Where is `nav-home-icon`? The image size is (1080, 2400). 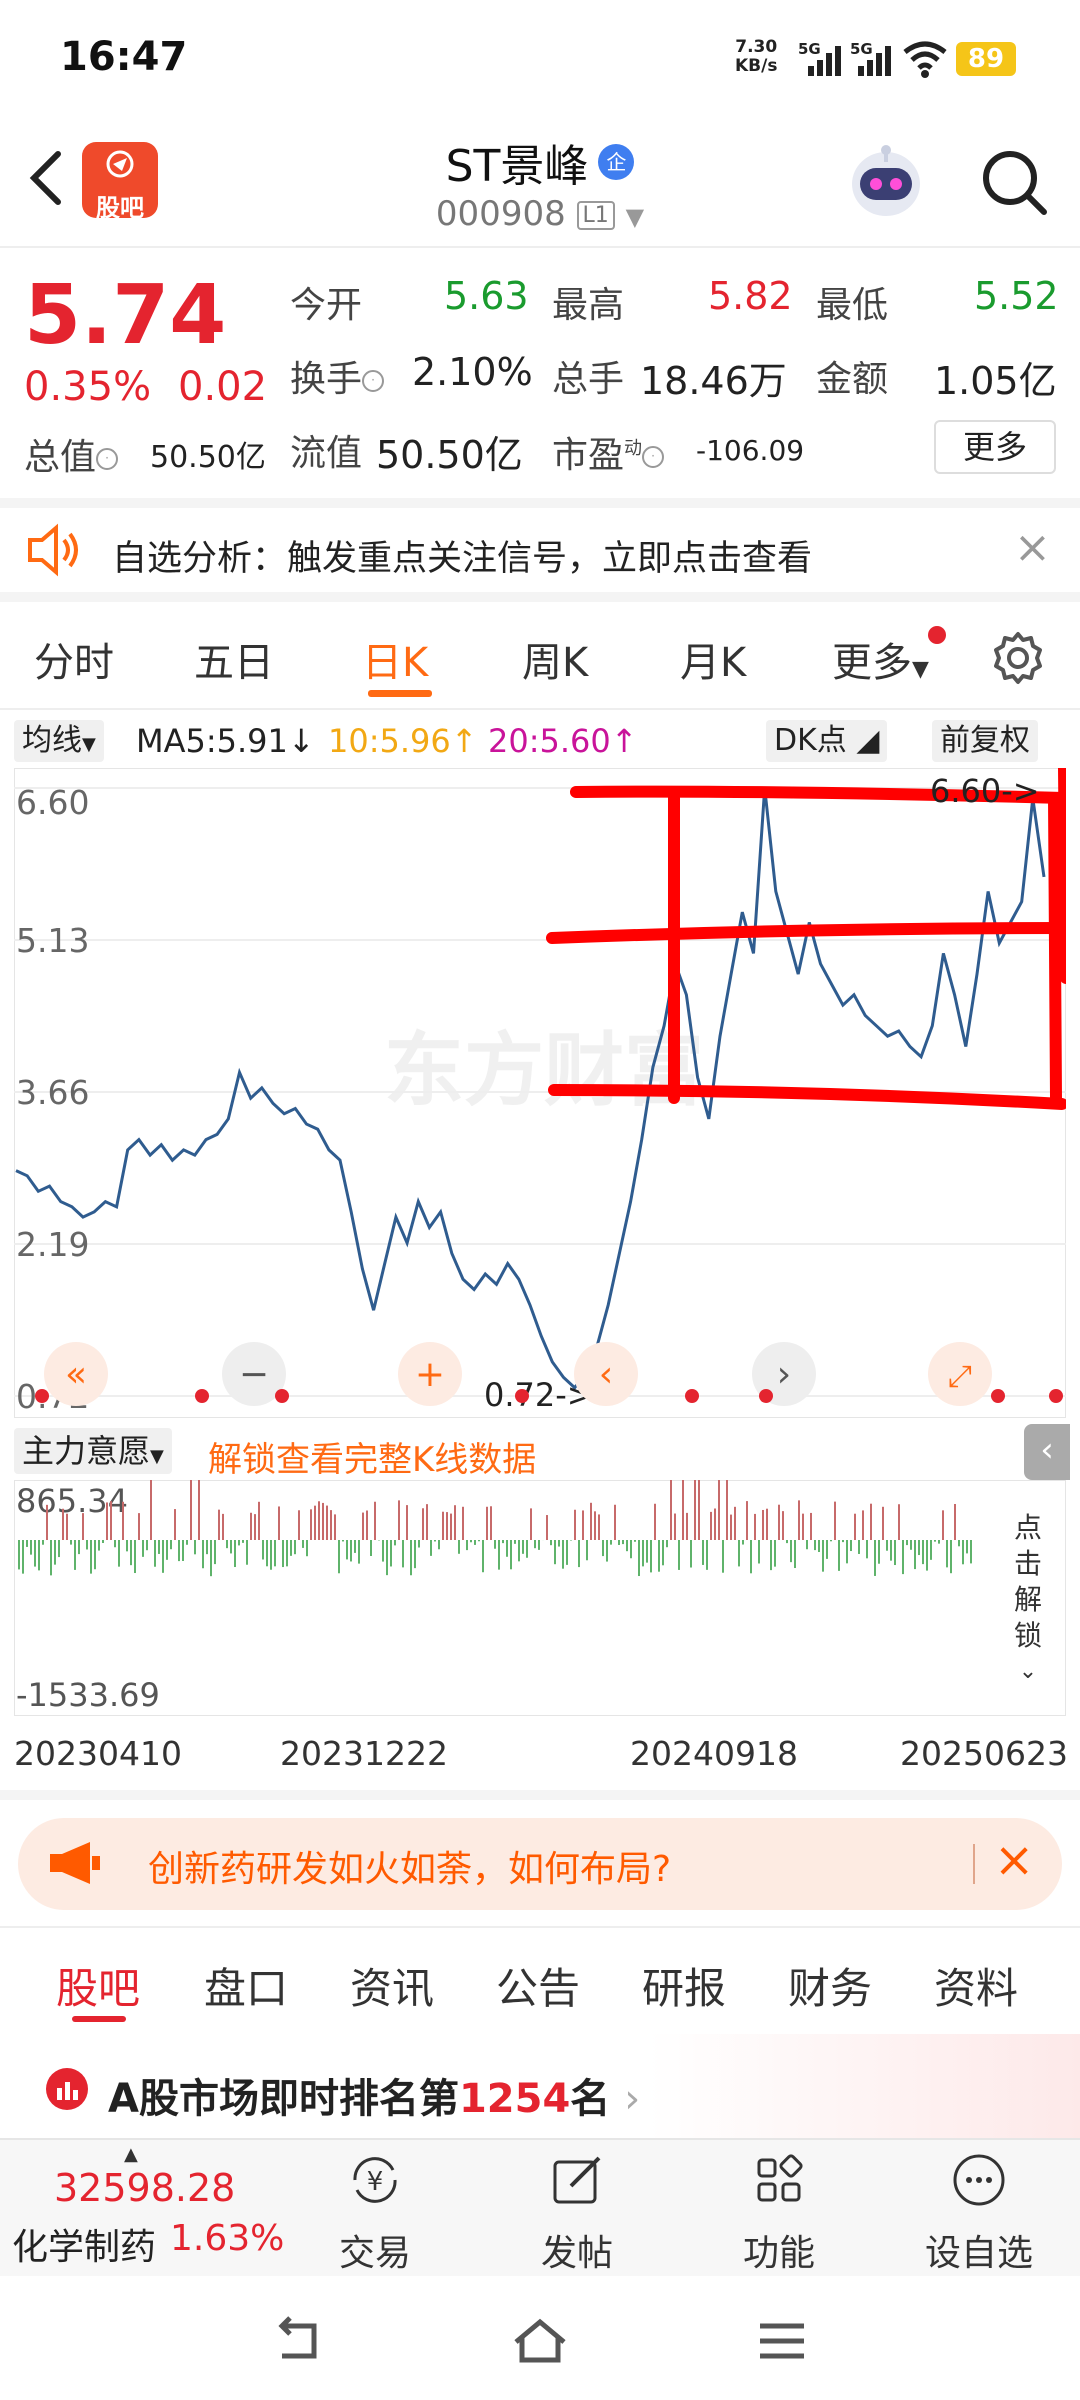 nav-home-icon is located at coordinates (540, 2341).